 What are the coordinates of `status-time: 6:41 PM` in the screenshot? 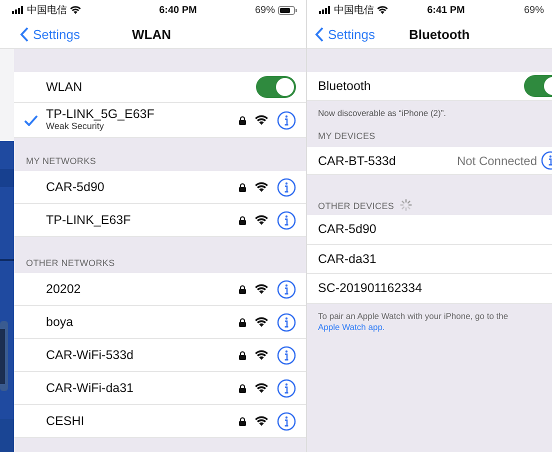 It's located at (446, 10).